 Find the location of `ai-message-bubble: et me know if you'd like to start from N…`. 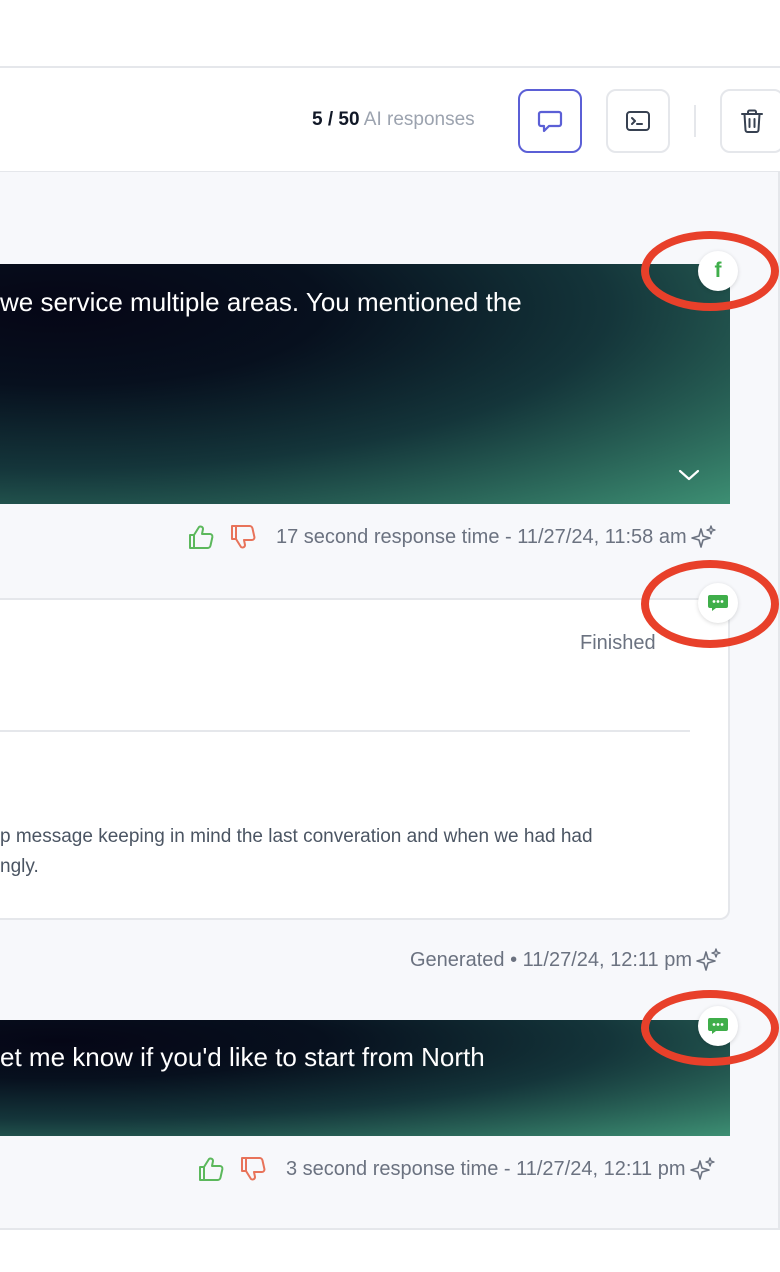

ai-message-bubble: et me know if you'd like to start from N… is located at coordinates (365, 1078).